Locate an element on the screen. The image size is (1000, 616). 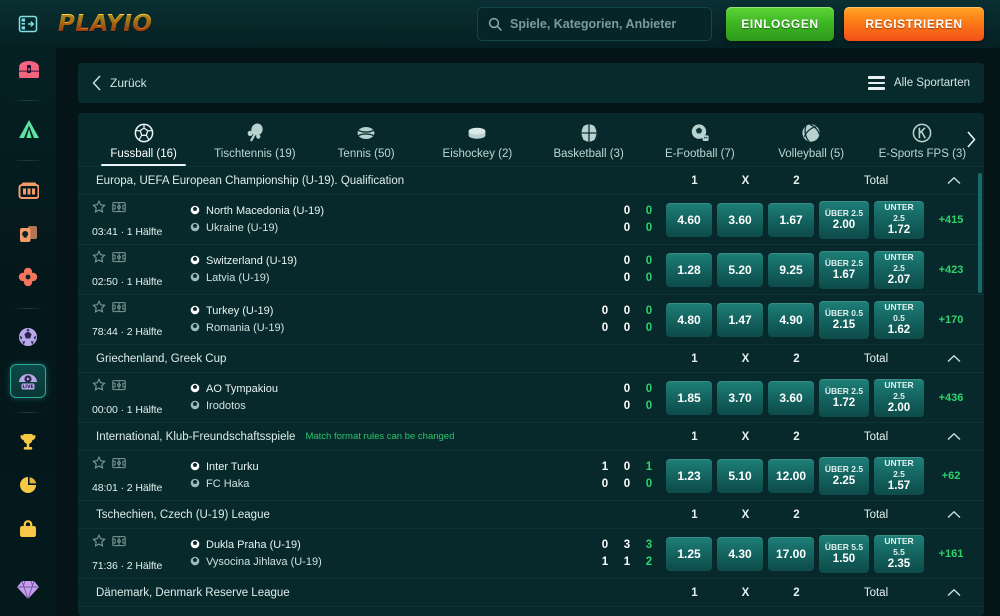
sidebar-item-soccer-ball is located at coordinates (28, 338).